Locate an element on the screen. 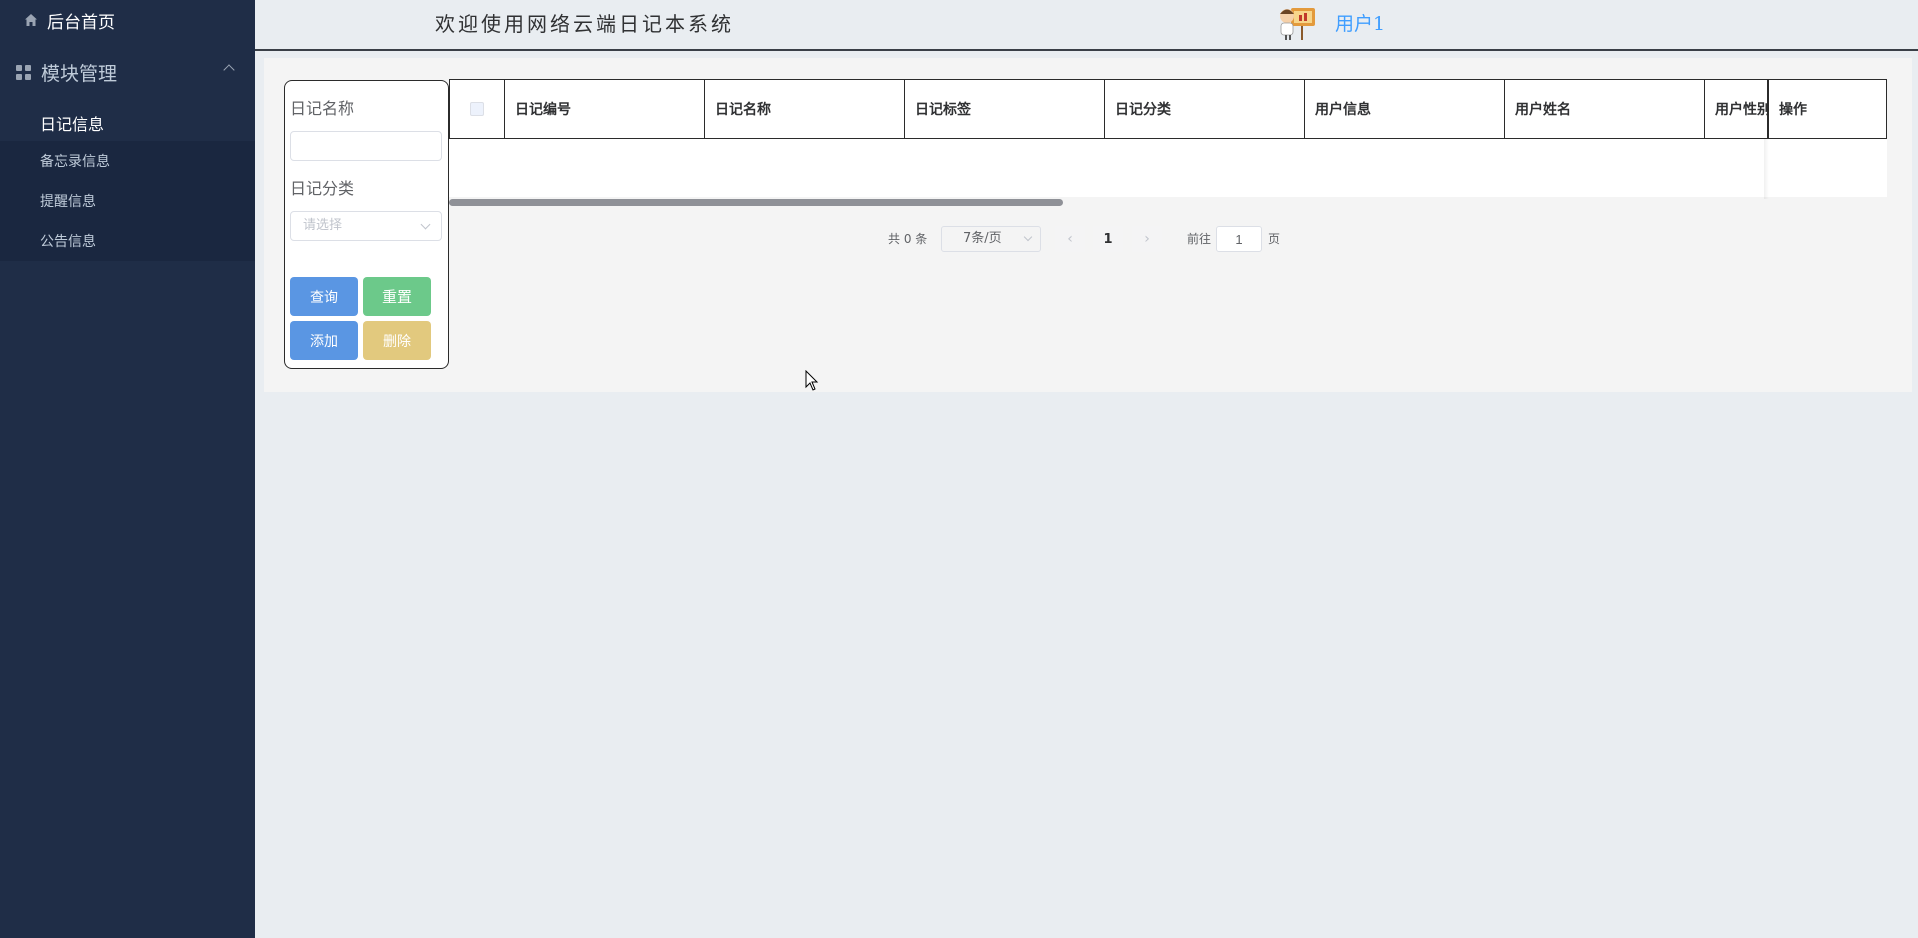 This screenshot has height=938, width=1918. delete-button: 删除 is located at coordinates (397, 340).